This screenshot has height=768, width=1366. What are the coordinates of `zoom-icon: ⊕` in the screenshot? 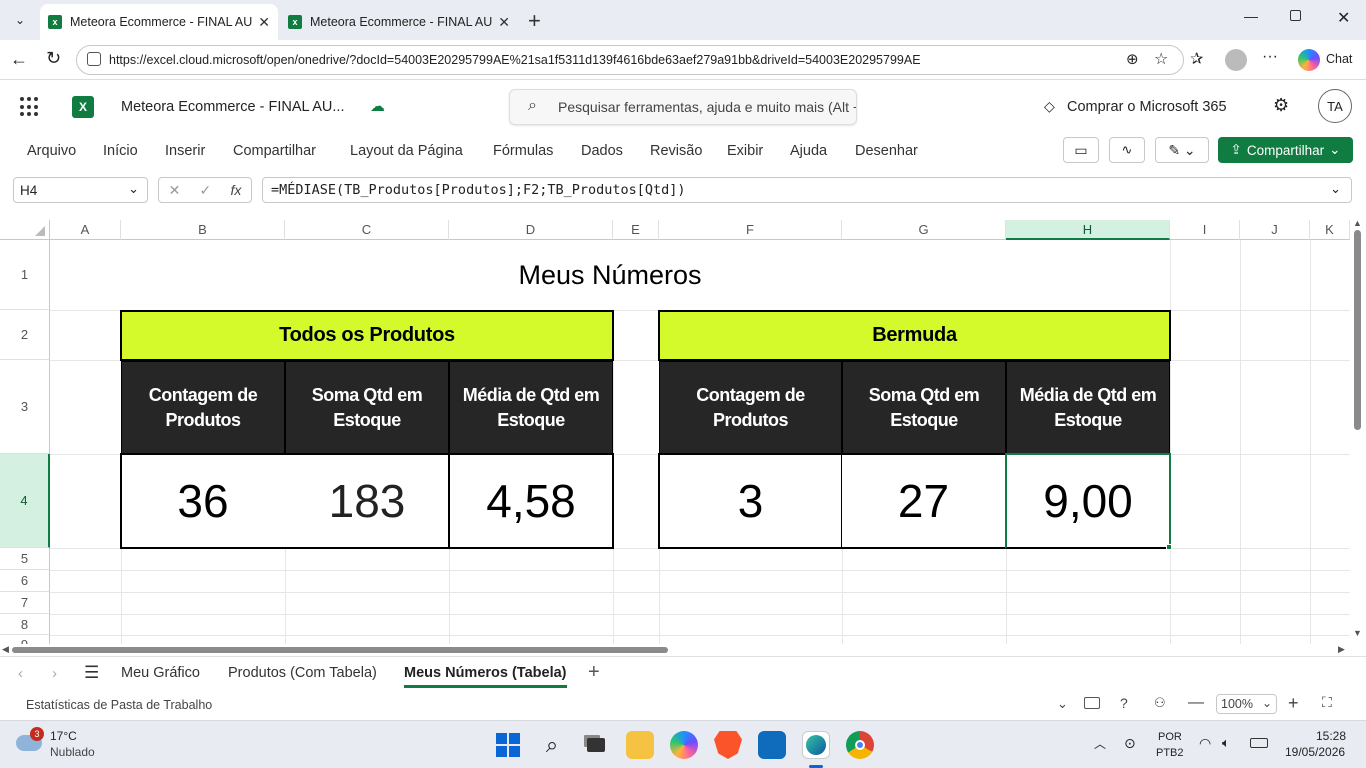 It's located at (1132, 59).